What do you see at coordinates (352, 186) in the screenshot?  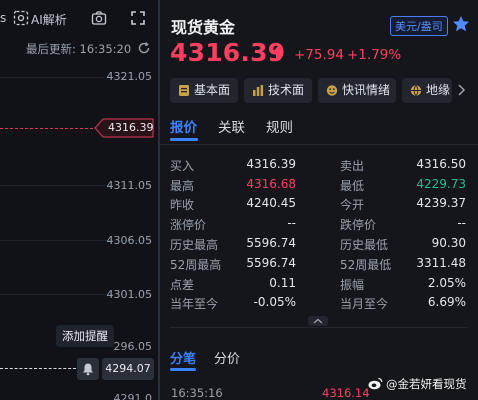 I see `quote-label: 最低` at bounding box center [352, 186].